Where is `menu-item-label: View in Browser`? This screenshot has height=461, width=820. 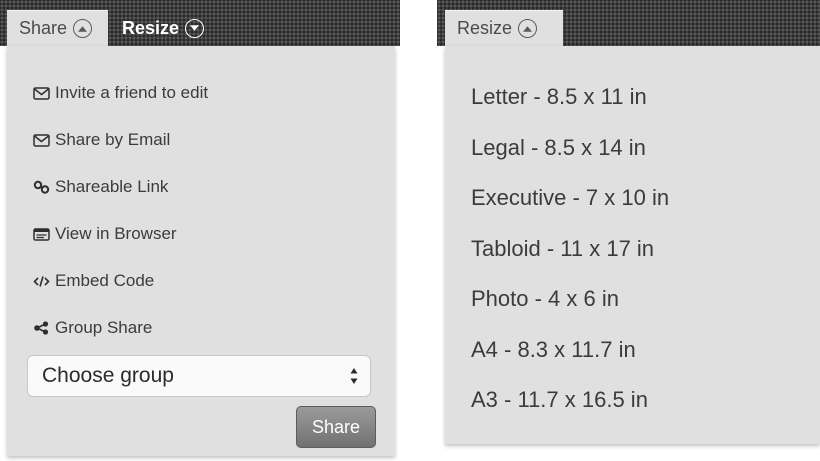 menu-item-label: View in Browser is located at coordinates (116, 233).